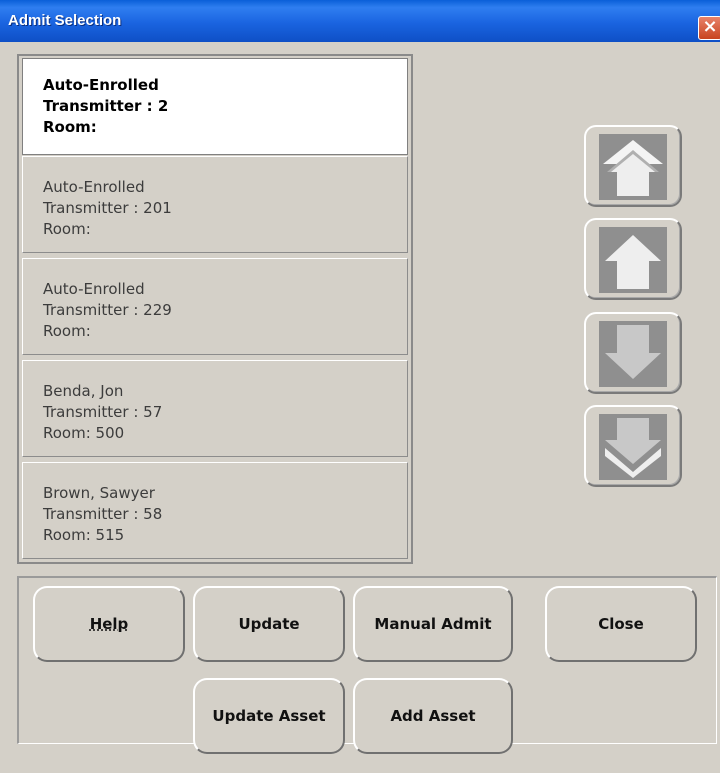 The width and height of the screenshot is (720, 773). I want to click on add-asset-button-label: Add Asset, so click(433, 716).